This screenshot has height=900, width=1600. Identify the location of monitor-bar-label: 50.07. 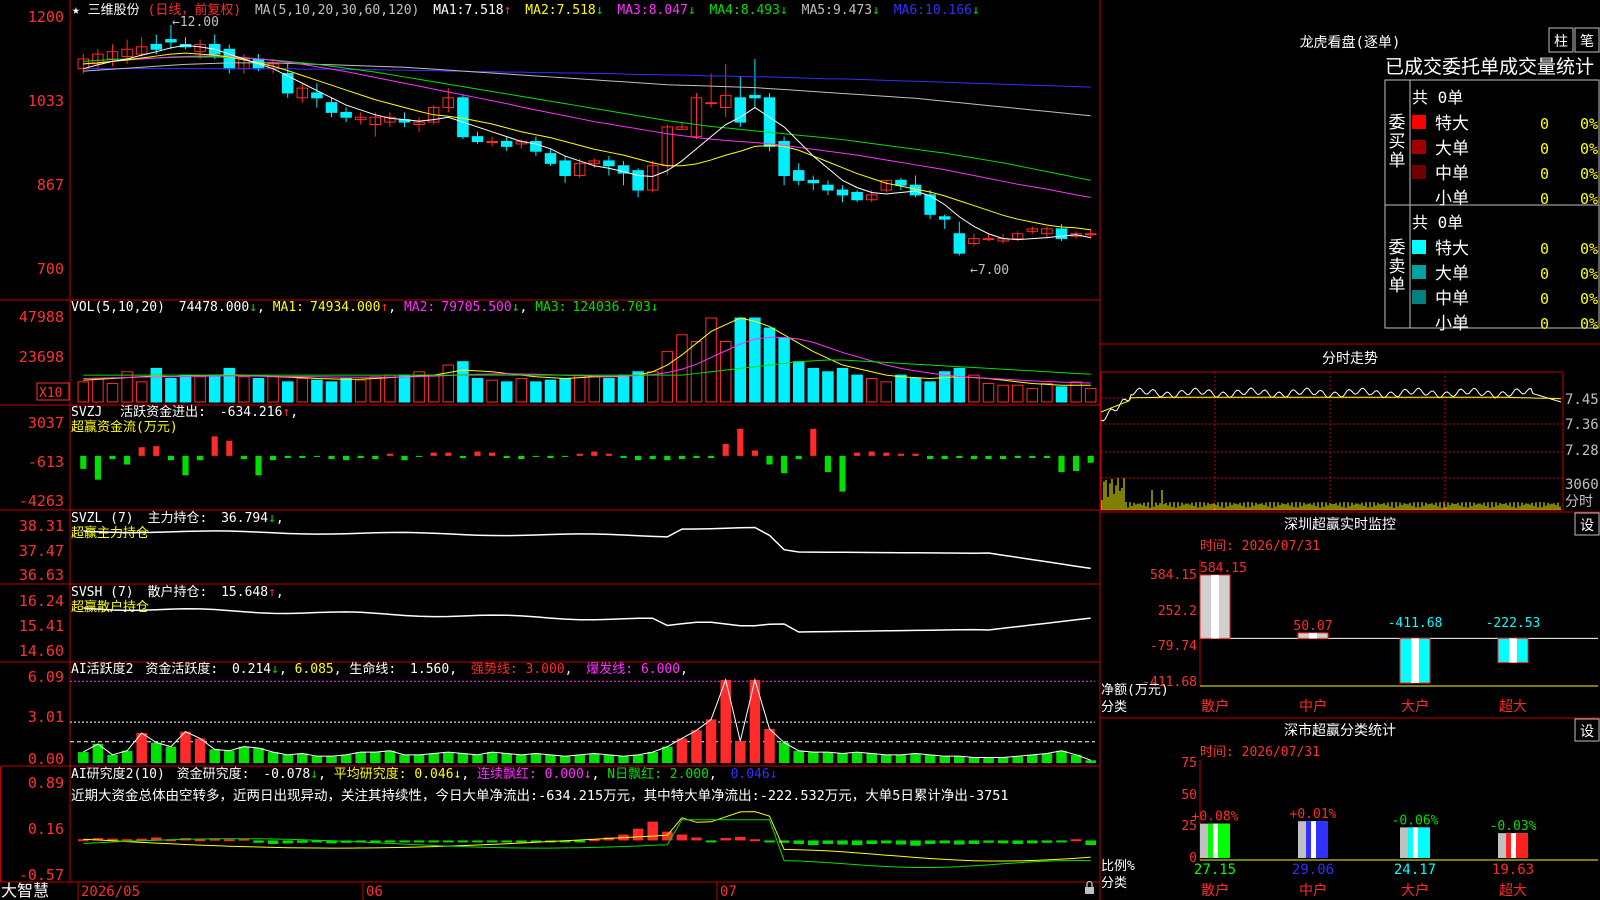
(1312, 626).